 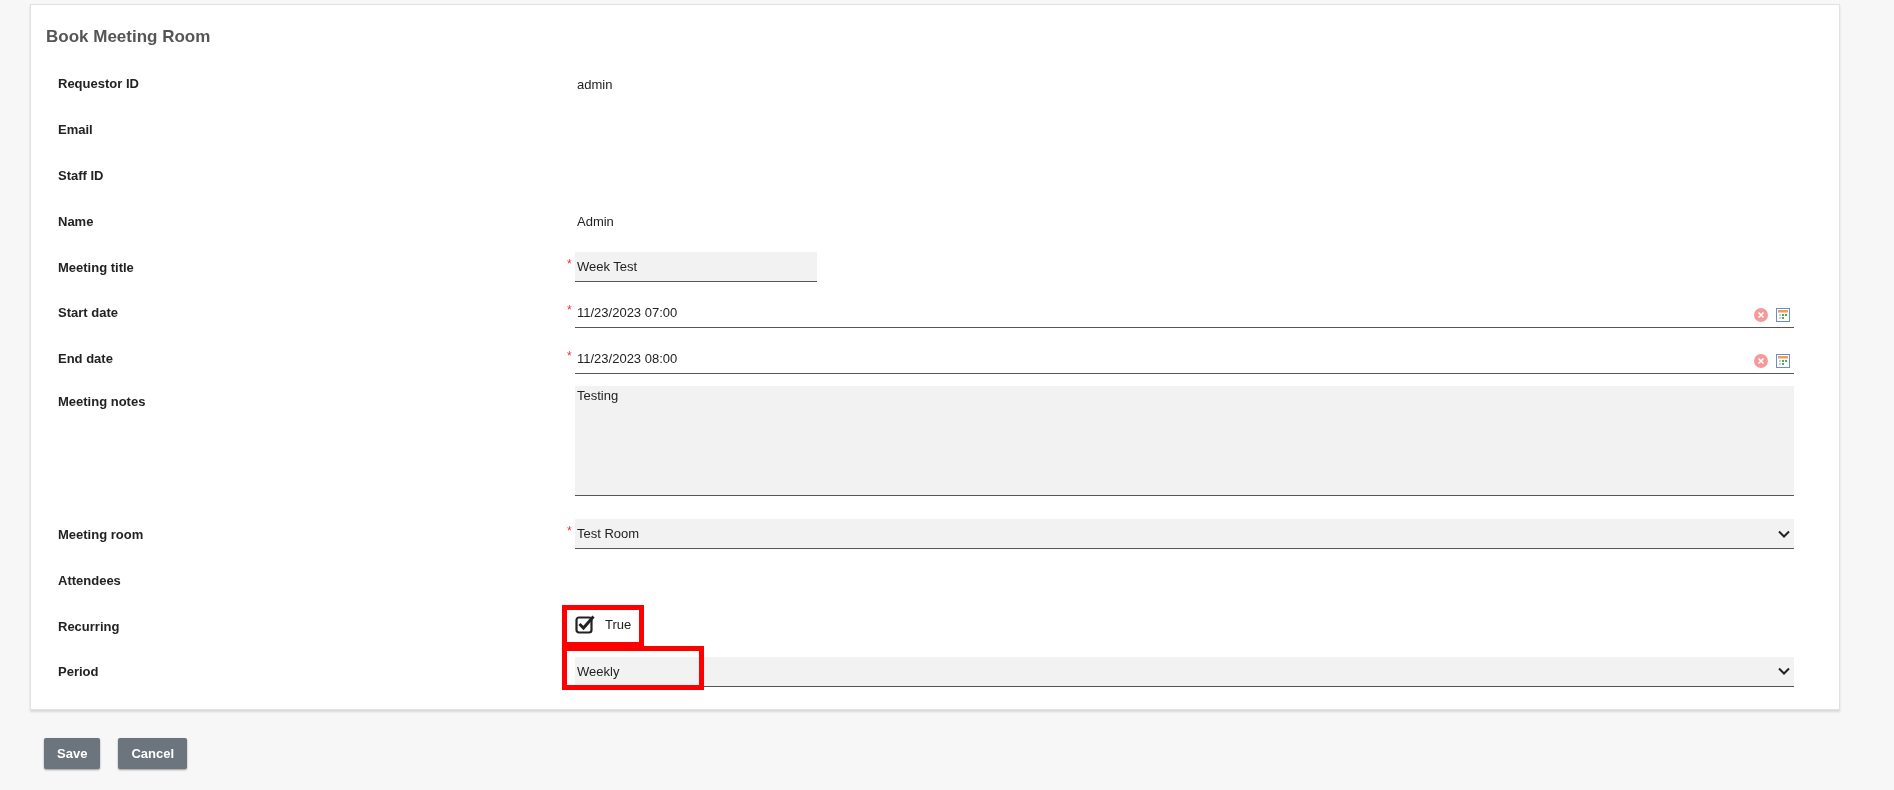 What do you see at coordinates (101, 534) in the screenshot?
I see `field-label: Meeting room` at bounding box center [101, 534].